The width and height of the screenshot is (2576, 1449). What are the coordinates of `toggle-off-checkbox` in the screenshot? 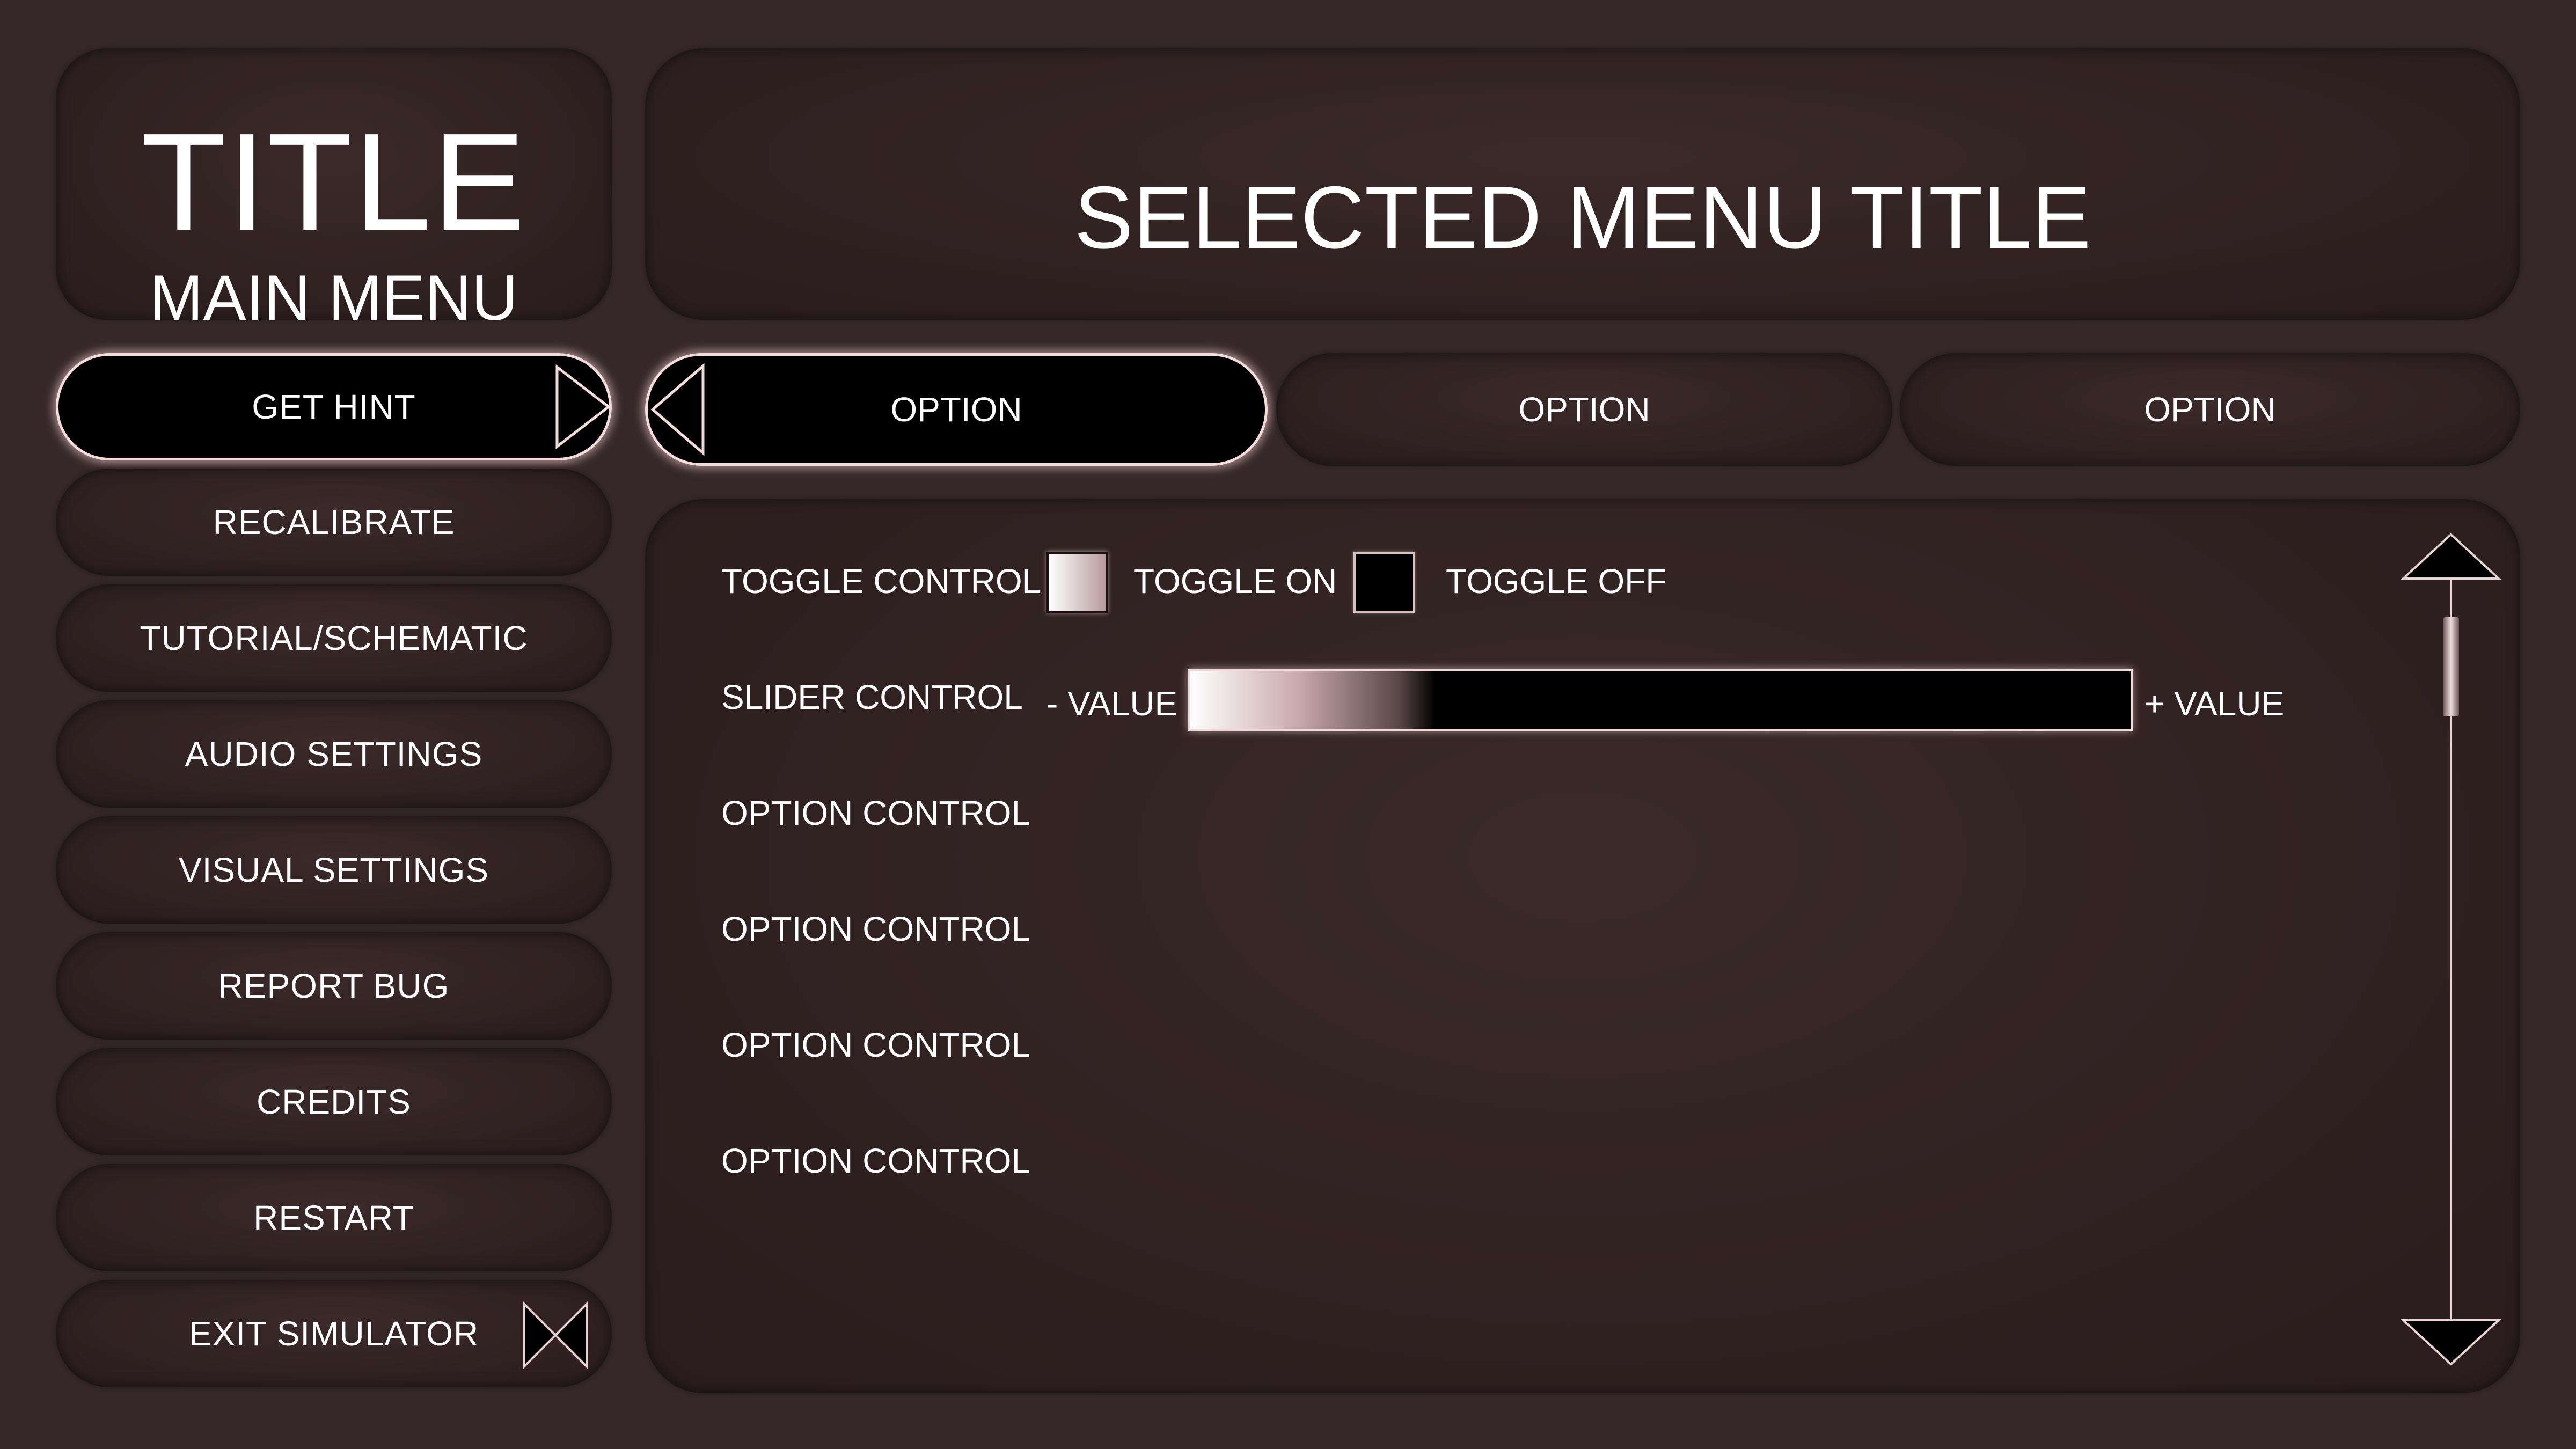 It's located at (1384, 582).